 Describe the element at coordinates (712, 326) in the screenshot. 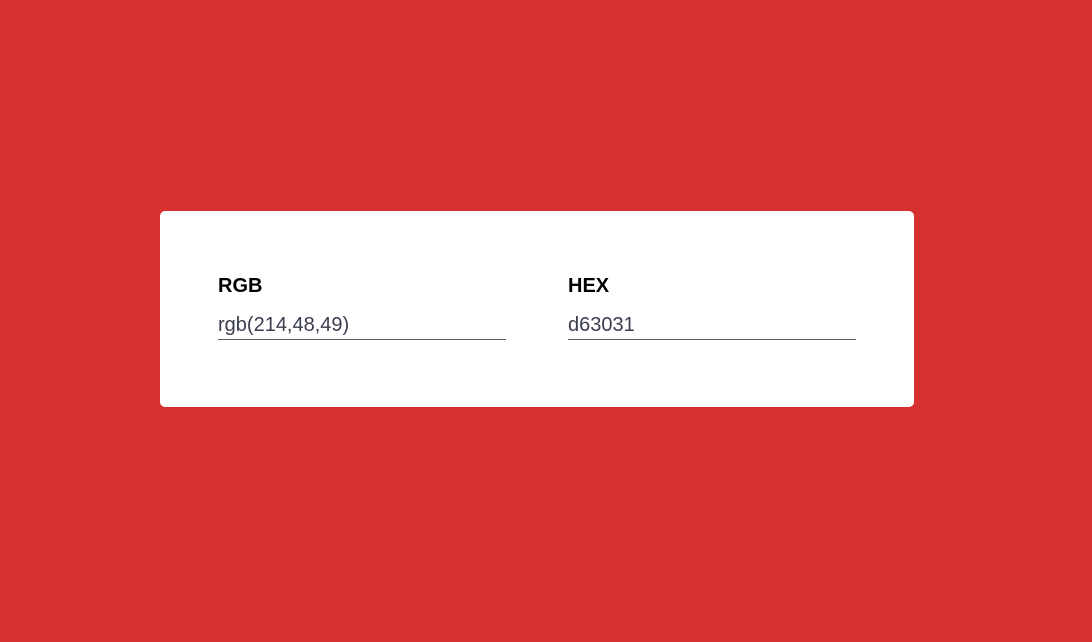

I see `hex-input` at that location.